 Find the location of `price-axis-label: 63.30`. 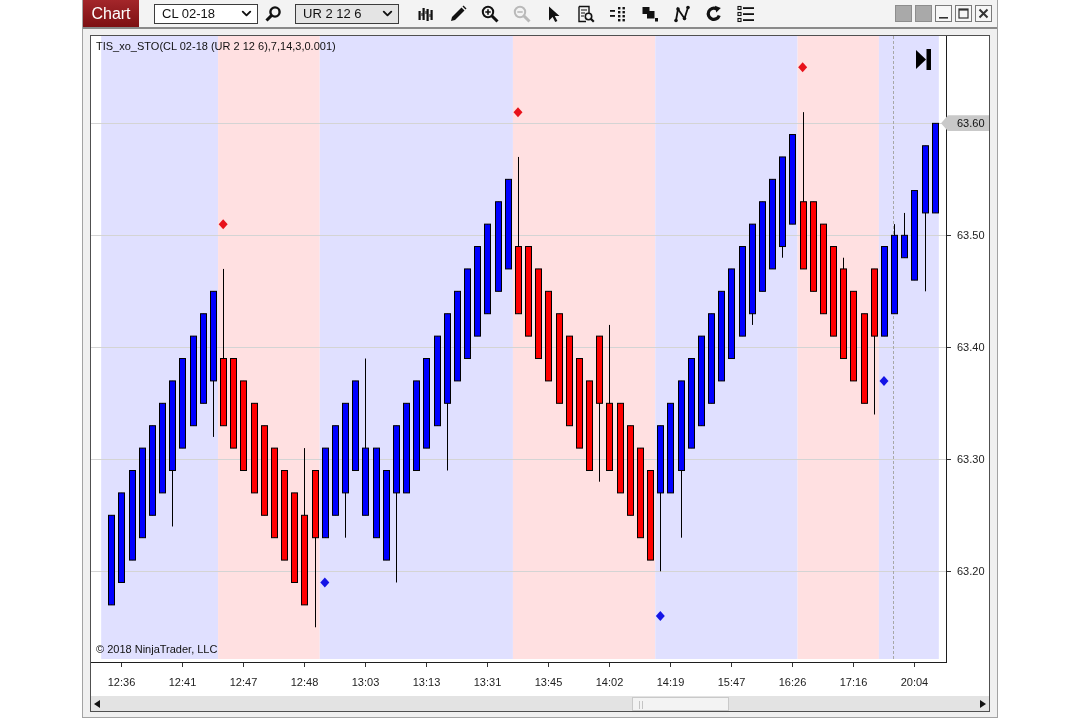

price-axis-label: 63.30 is located at coordinates (971, 459).